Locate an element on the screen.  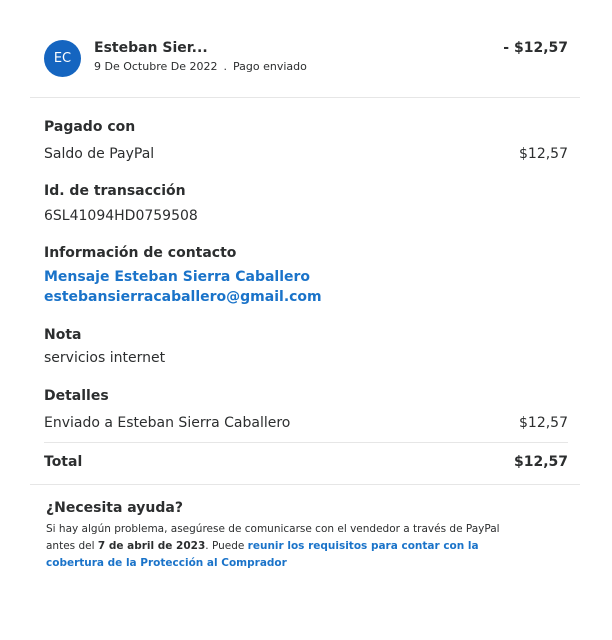
note-text: servicios internet is located at coordinates (105, 358).